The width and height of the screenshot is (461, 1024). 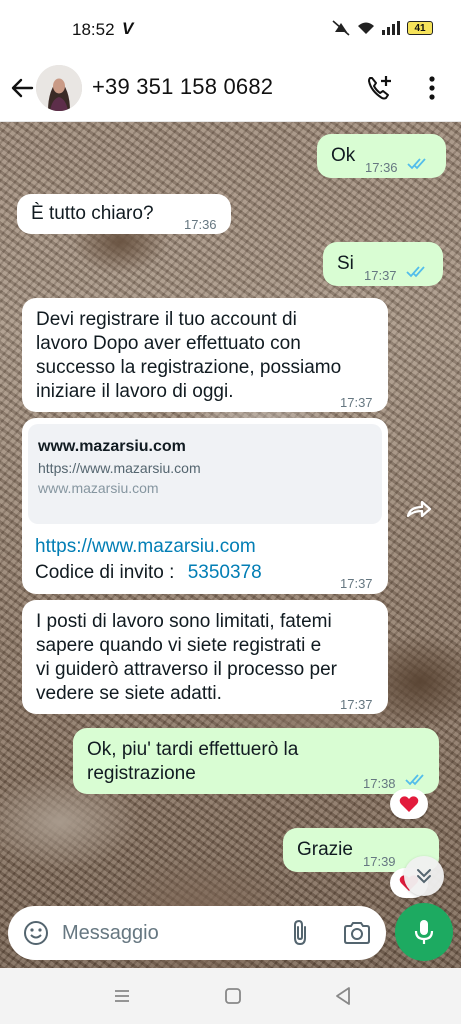 I want to click on message-text: Ok, so click(x=343, y=155).